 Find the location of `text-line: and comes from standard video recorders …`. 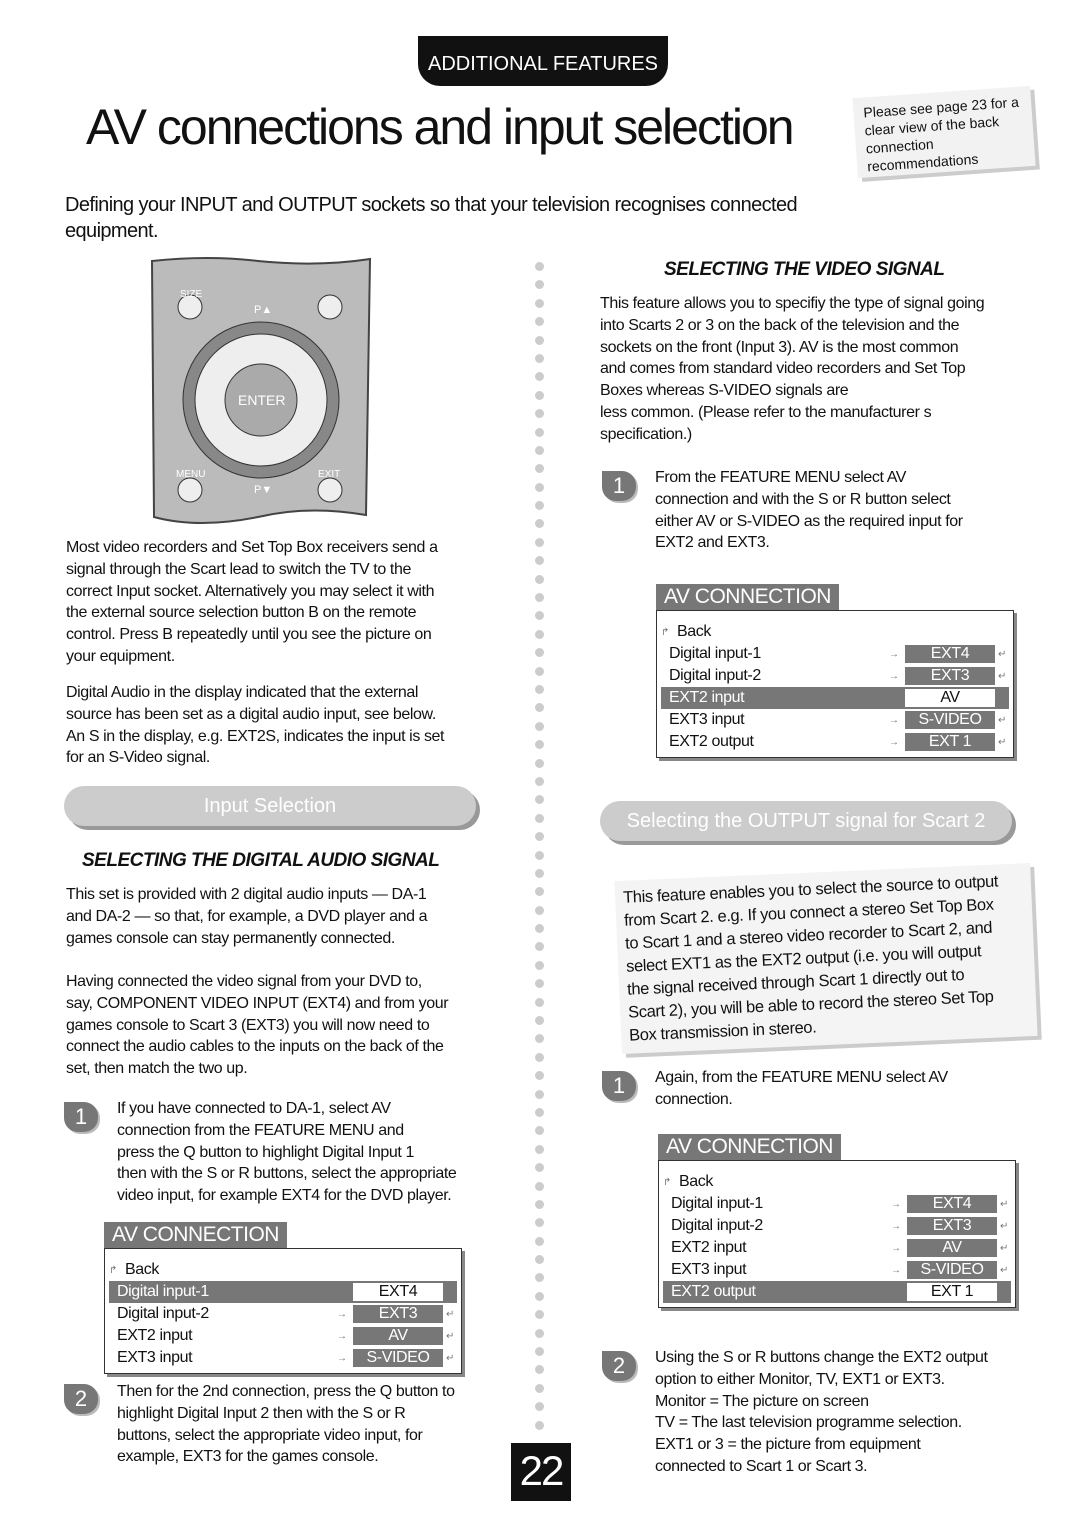

text-line: and comes from standard video recorders … is located at coordinates (783, 369).